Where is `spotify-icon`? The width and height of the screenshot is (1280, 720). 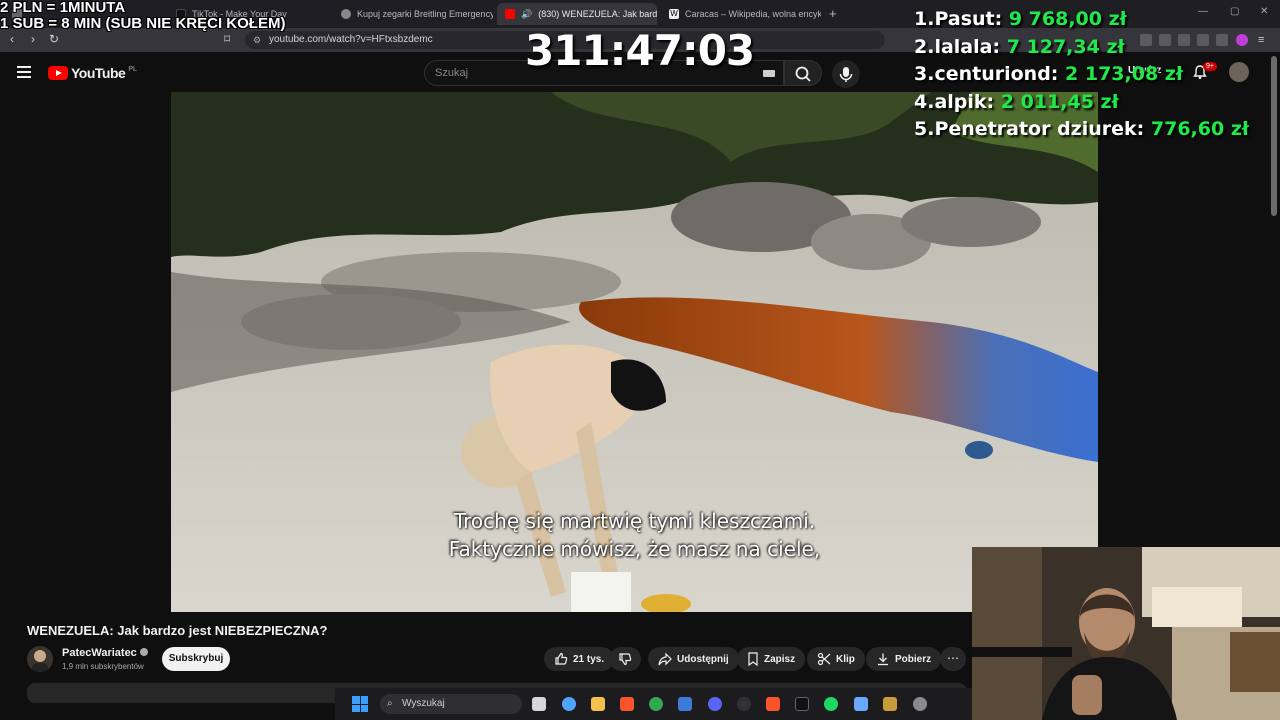 spotify-icon is located at coordinates (831, 704).